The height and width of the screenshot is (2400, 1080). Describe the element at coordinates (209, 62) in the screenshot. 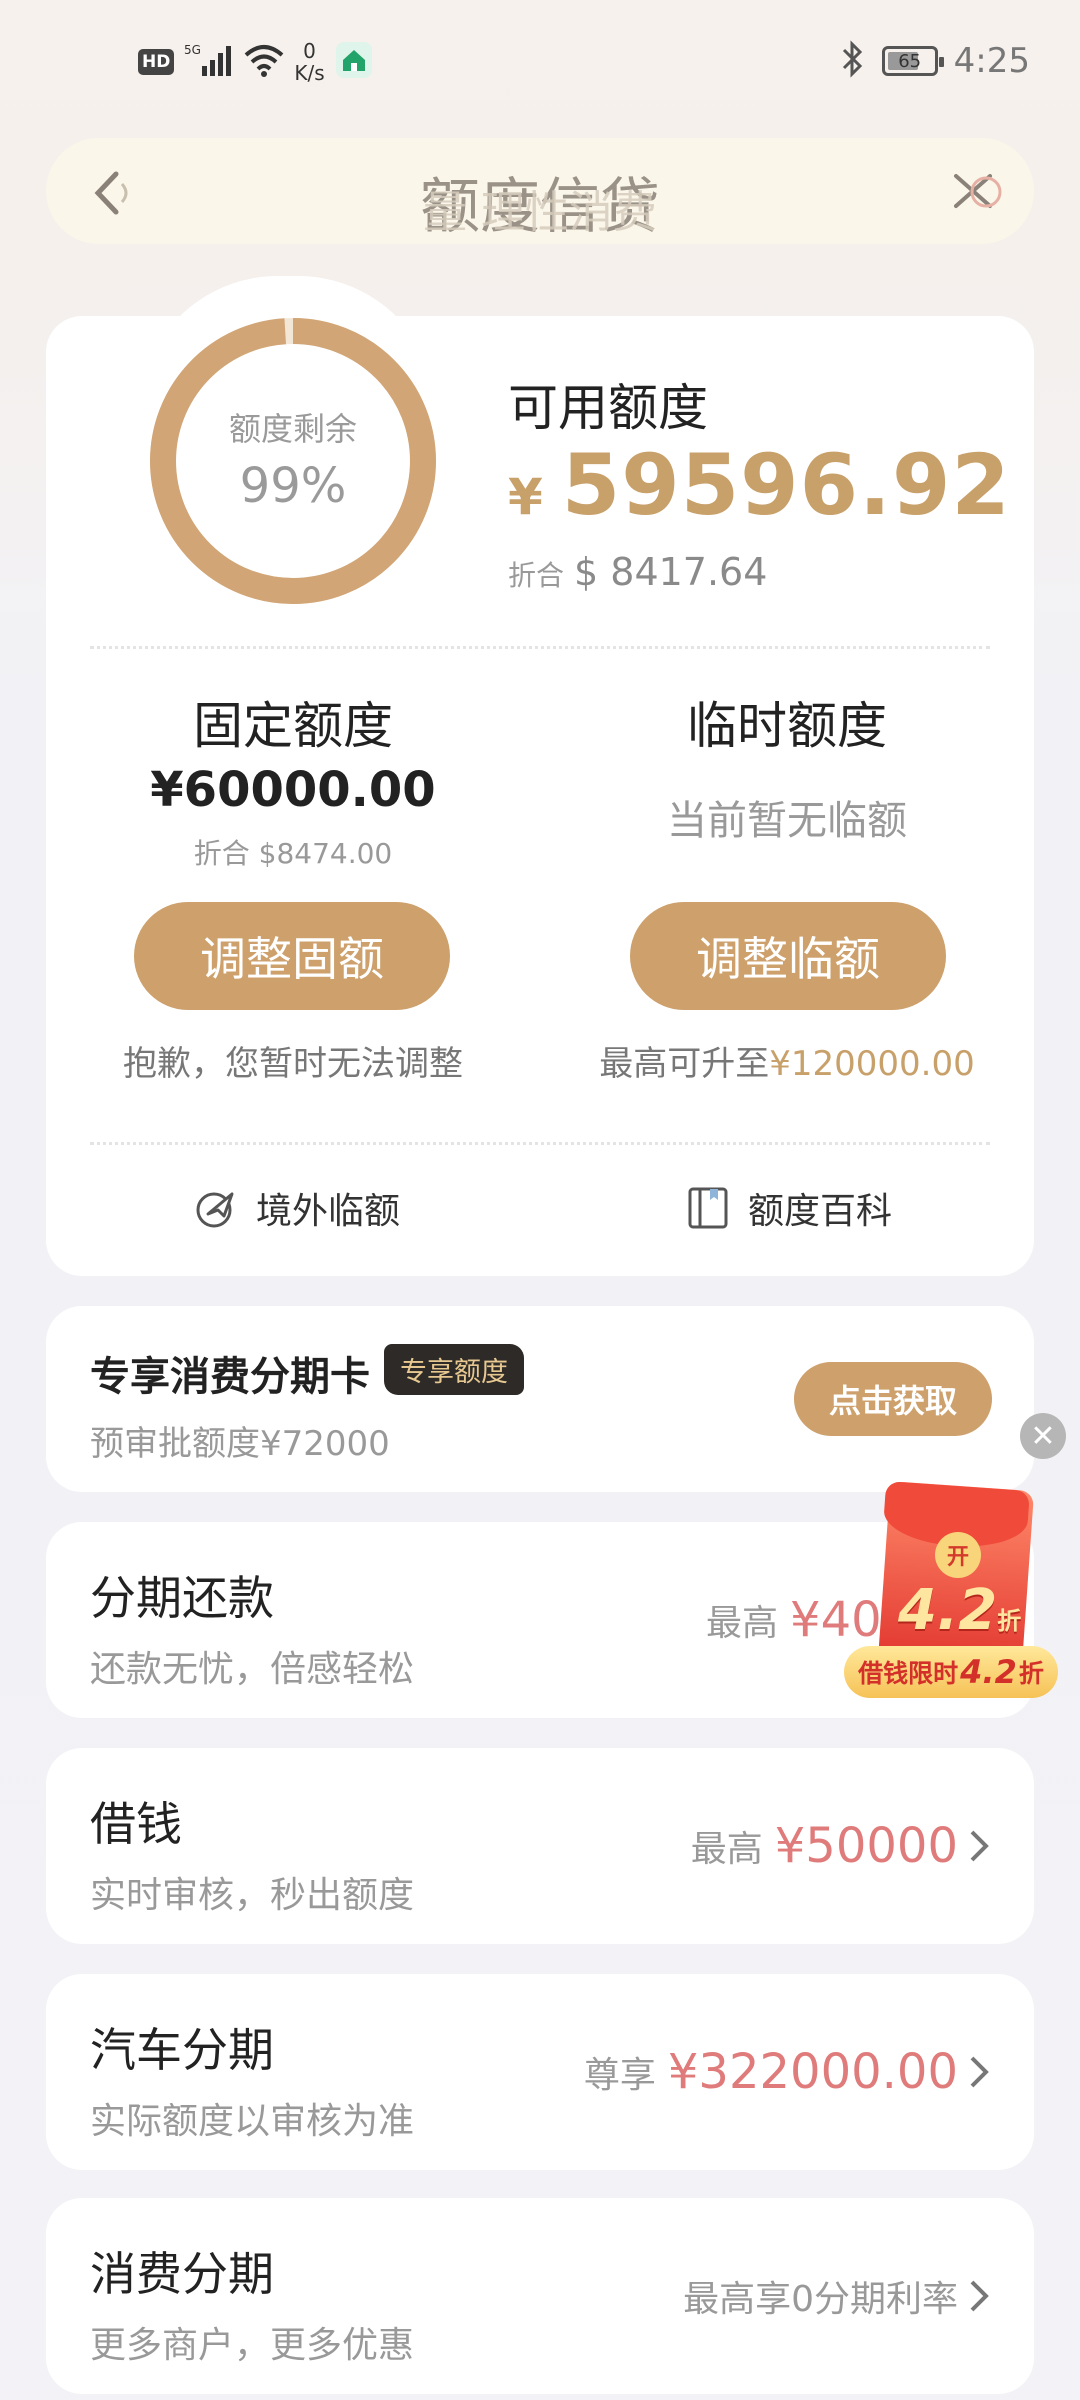

I see `cellular-signal-icon: 5G` at that location.